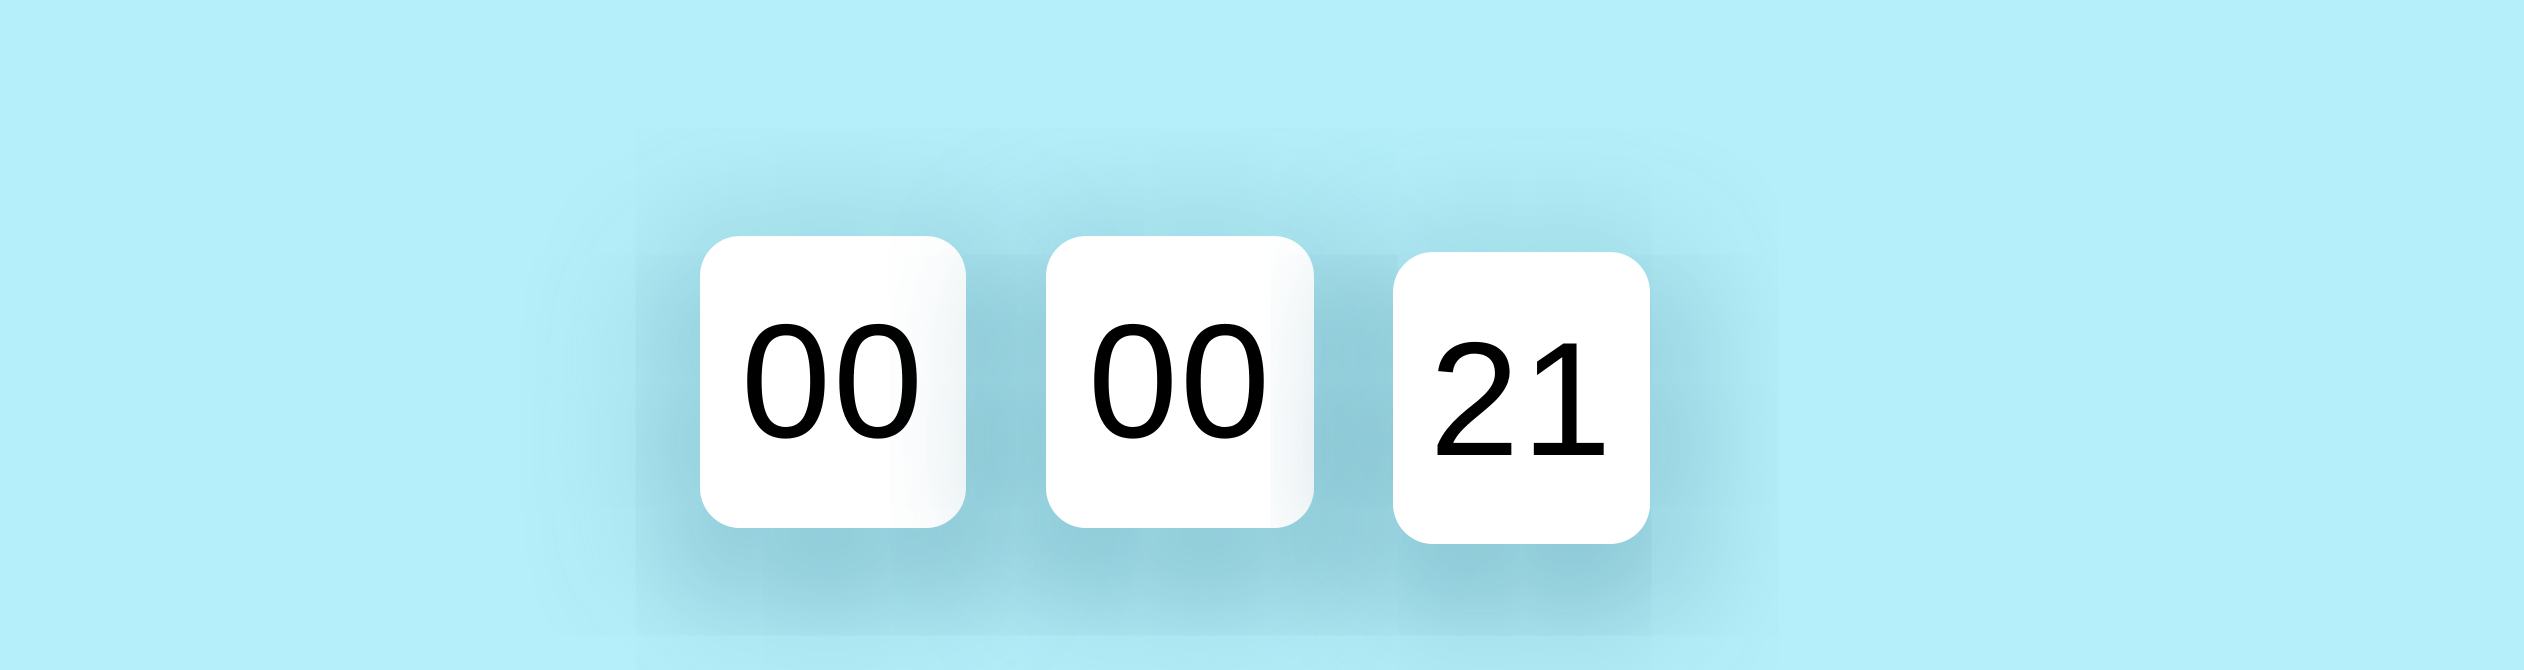  I want to click on hours-card: 00, so click(833, 382).